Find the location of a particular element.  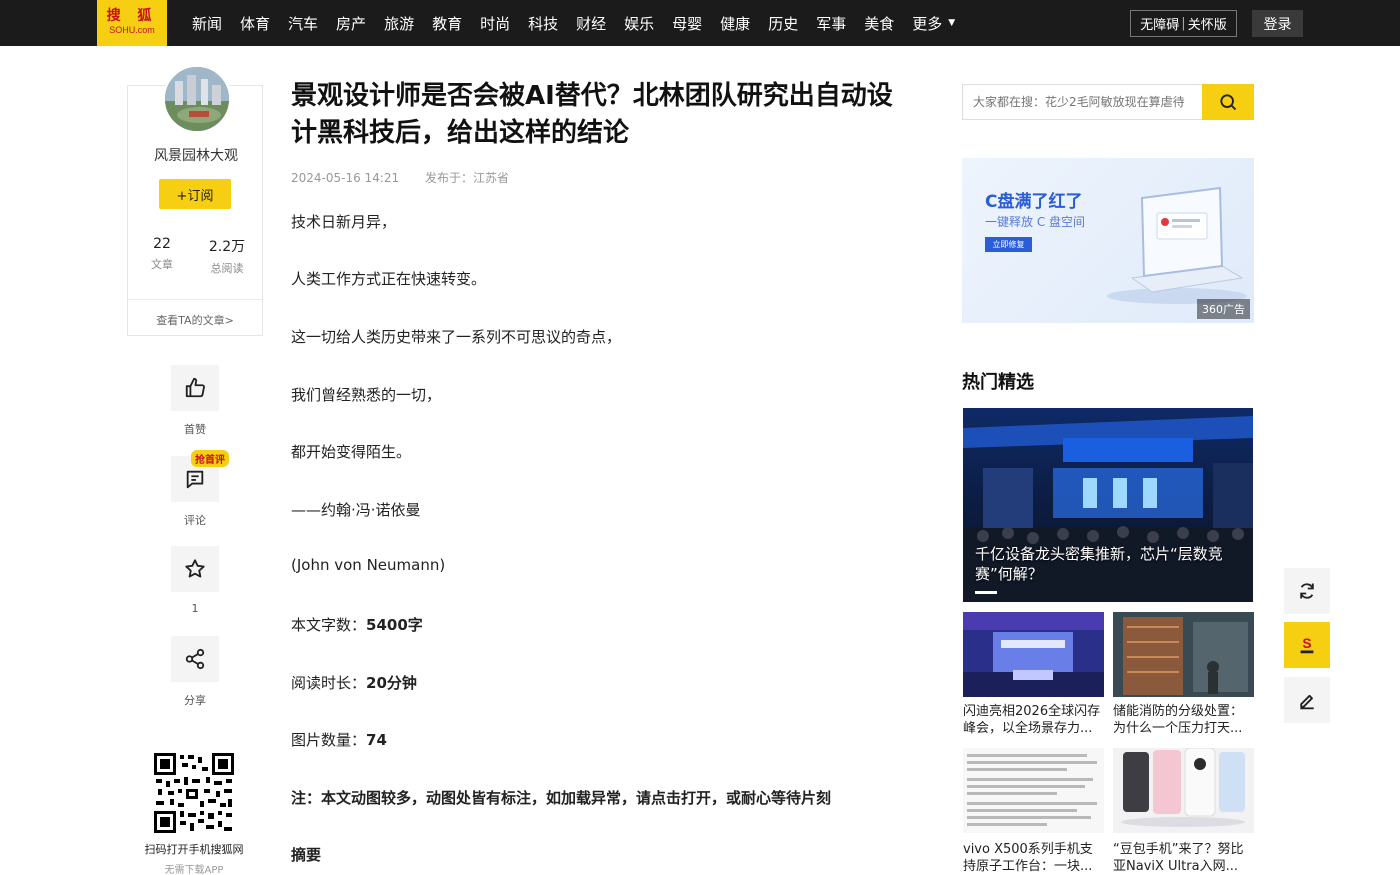

article-paragraph: 这一切给人类历史带来了一系列不可思议的奇点， is located at coordinates (456, 337).